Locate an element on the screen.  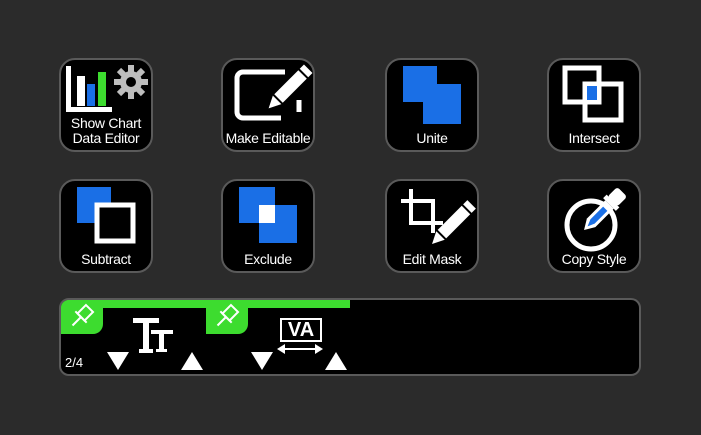
key-label: Show Chart Data Editor is located at coordinates (106, 130).